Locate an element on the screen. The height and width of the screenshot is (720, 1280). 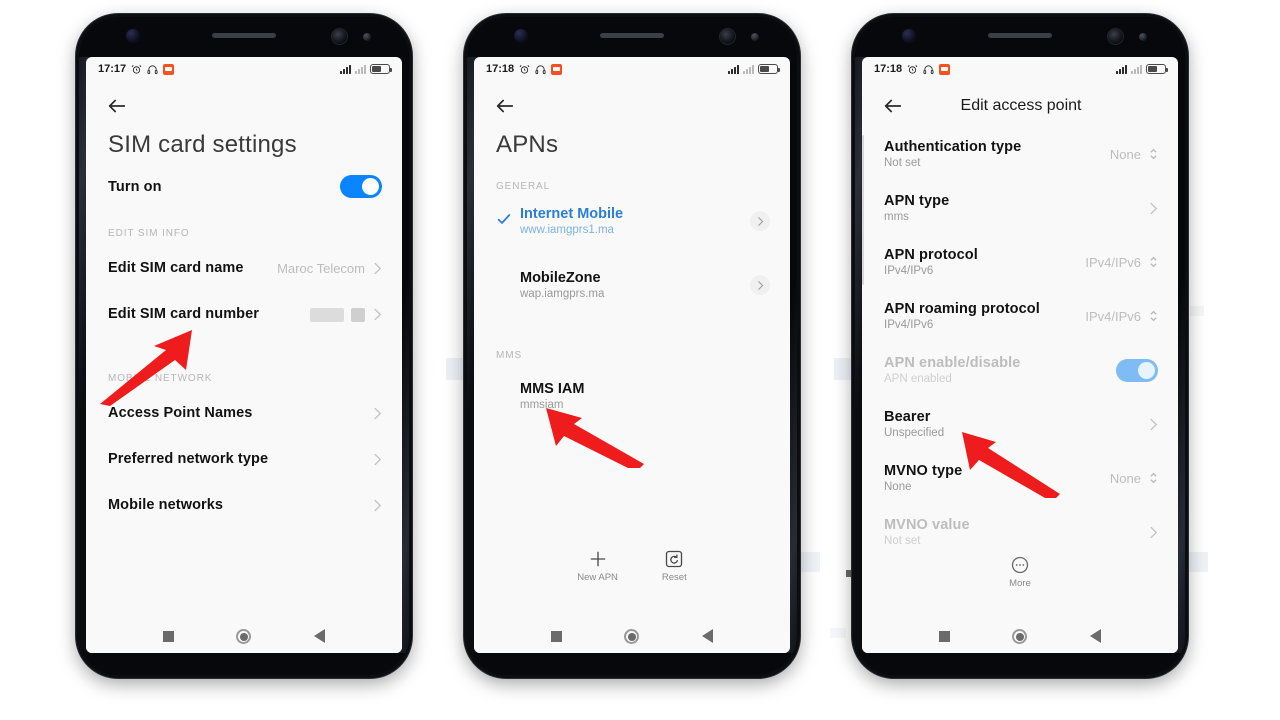
reset-button: Reset is located at coordinates (674, 566).